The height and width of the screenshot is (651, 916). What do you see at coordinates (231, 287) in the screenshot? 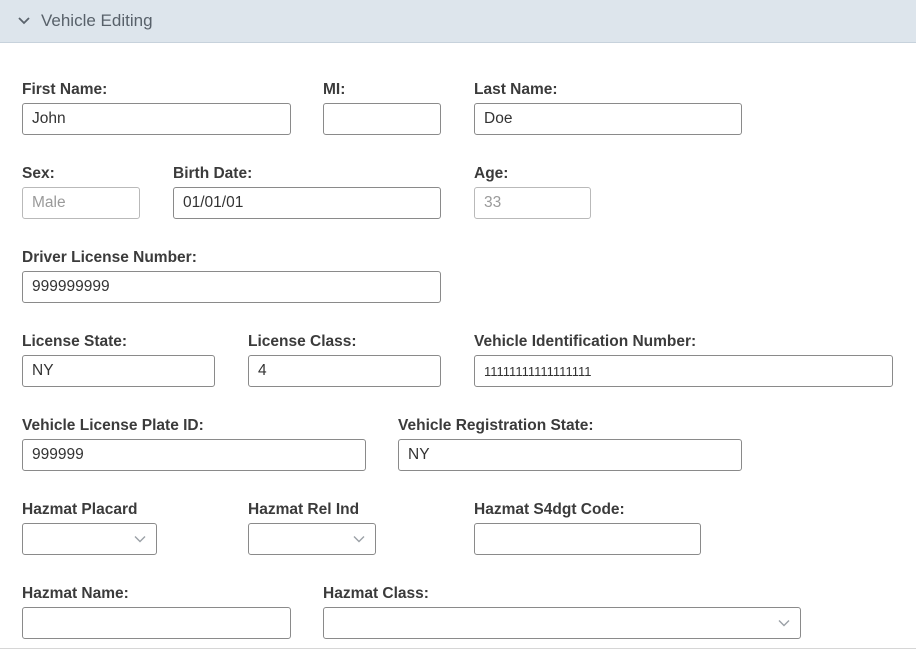
I see `driver-license-input` at bounding box center [231, 287].